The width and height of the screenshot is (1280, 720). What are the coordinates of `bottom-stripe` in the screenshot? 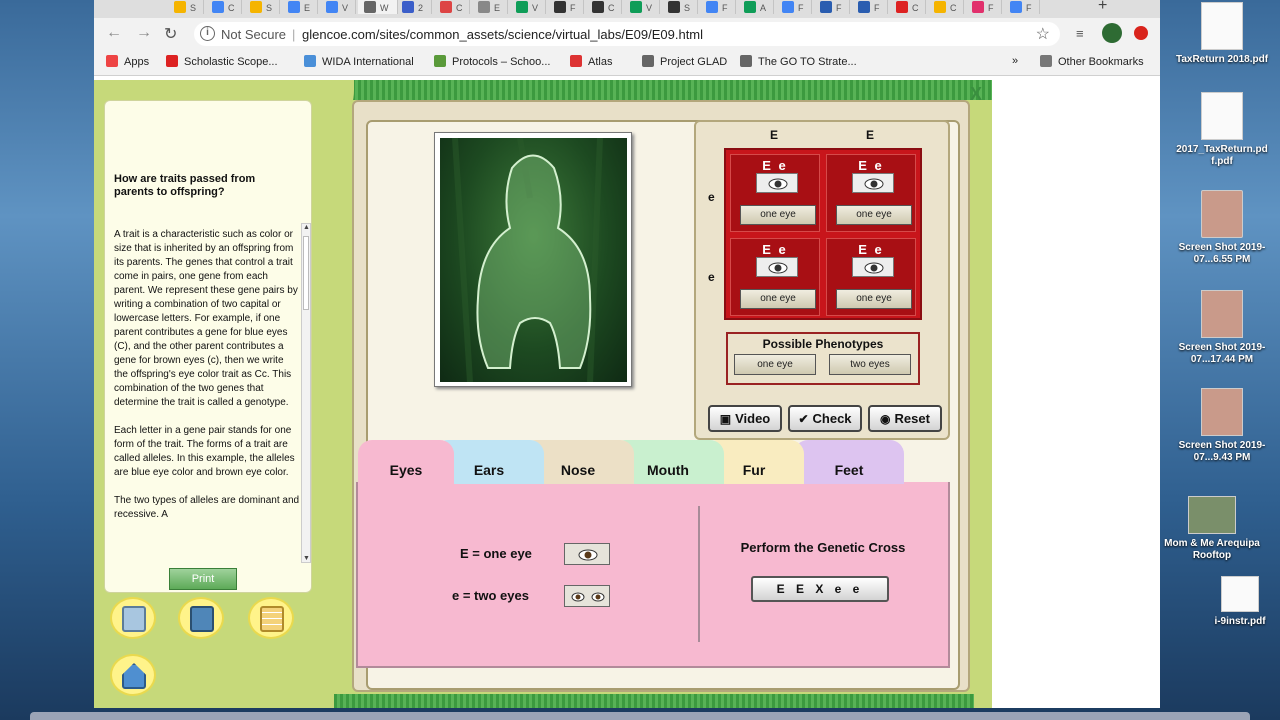 It's located at (654, 701).